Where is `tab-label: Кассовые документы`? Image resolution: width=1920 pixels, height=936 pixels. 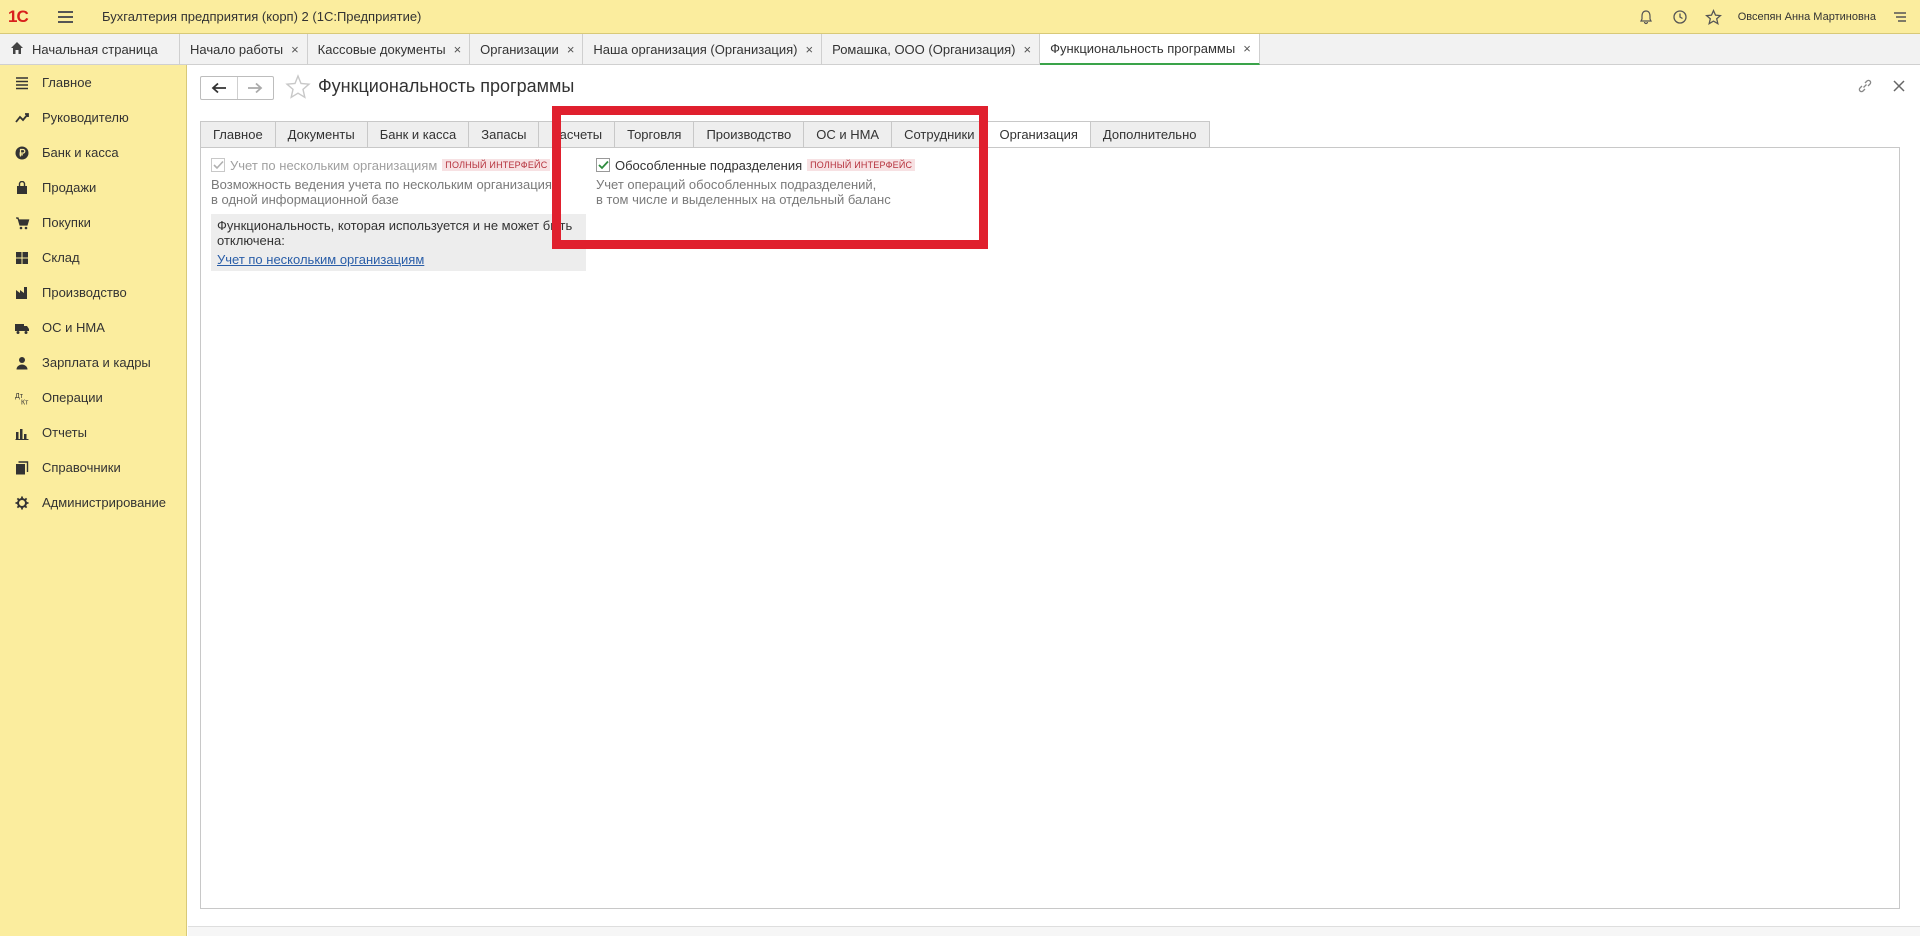 tab-label: Кассовые документы is located at coordinates (381, 49).